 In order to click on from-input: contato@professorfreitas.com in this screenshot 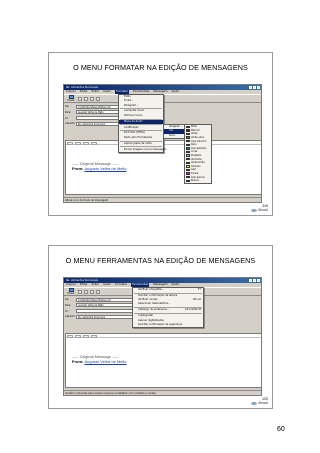, I will do `click(105, 299)`.